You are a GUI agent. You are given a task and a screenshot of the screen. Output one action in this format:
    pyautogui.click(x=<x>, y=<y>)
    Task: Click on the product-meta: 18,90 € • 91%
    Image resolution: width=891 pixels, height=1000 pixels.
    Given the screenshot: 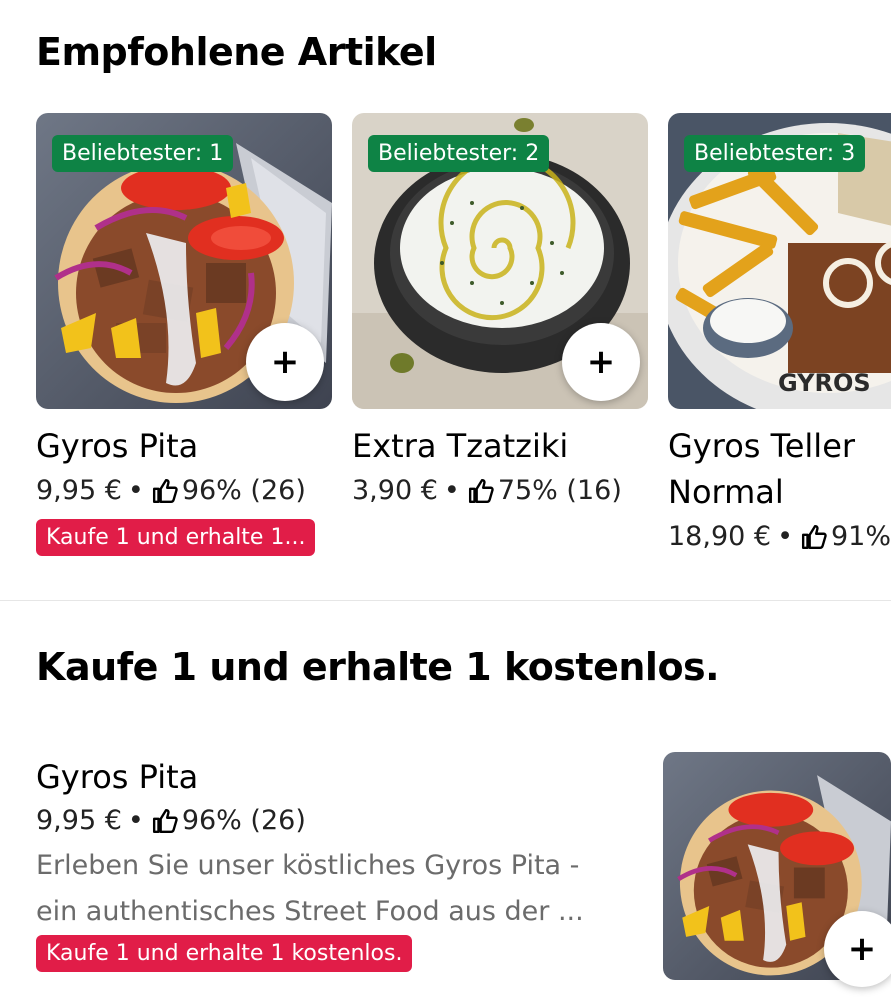 What is the action you would take?
    pyautogui.click(x=779, y=537)
    